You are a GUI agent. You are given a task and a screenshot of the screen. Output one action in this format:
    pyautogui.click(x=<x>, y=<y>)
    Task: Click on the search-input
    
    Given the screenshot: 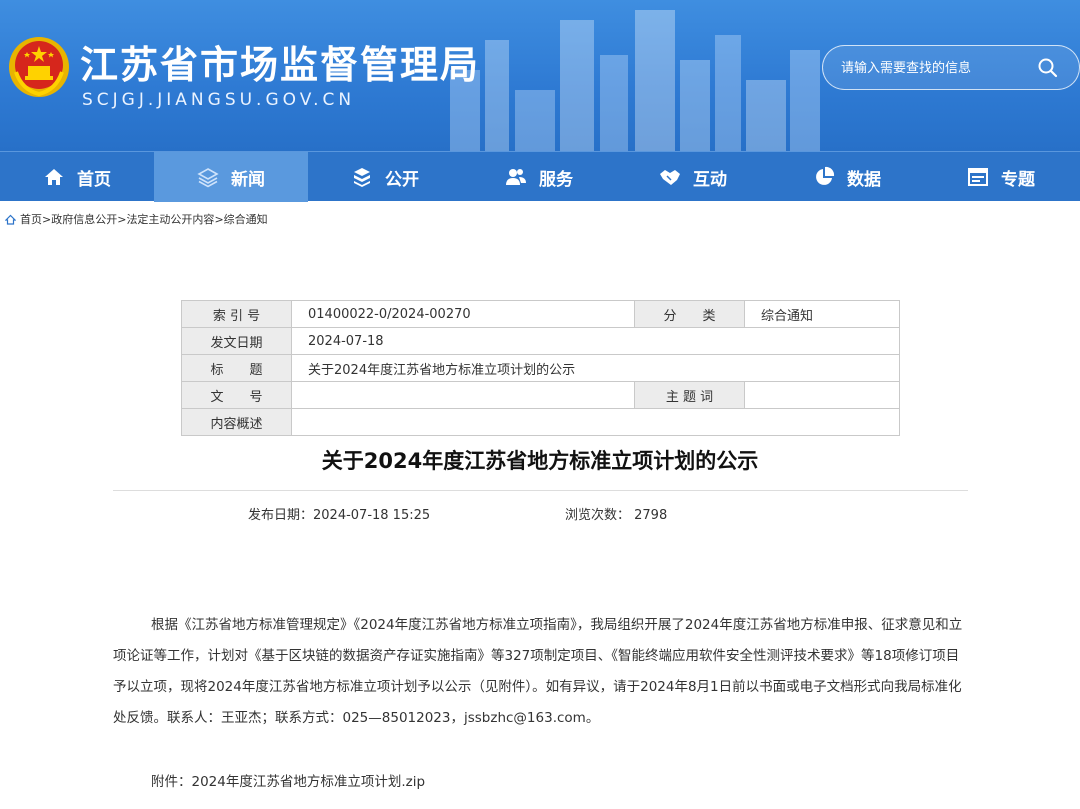 What is the action you would take?
    pyautogui.click(x=936, y=68)
    